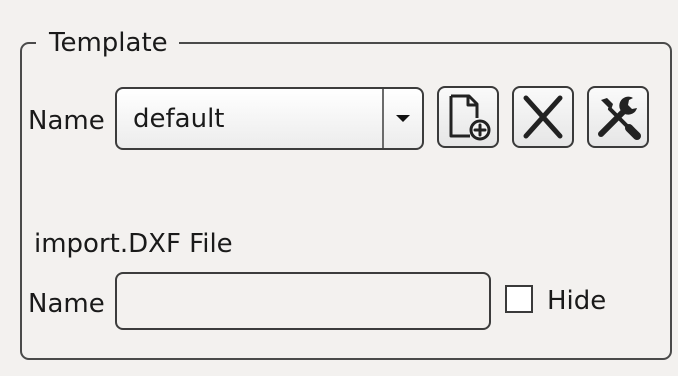 The image size is (678, 376). What do you see at coordinates (303, 301) in the screenshot?
I see `dxf-name-input` at bounding box center [303, 301].